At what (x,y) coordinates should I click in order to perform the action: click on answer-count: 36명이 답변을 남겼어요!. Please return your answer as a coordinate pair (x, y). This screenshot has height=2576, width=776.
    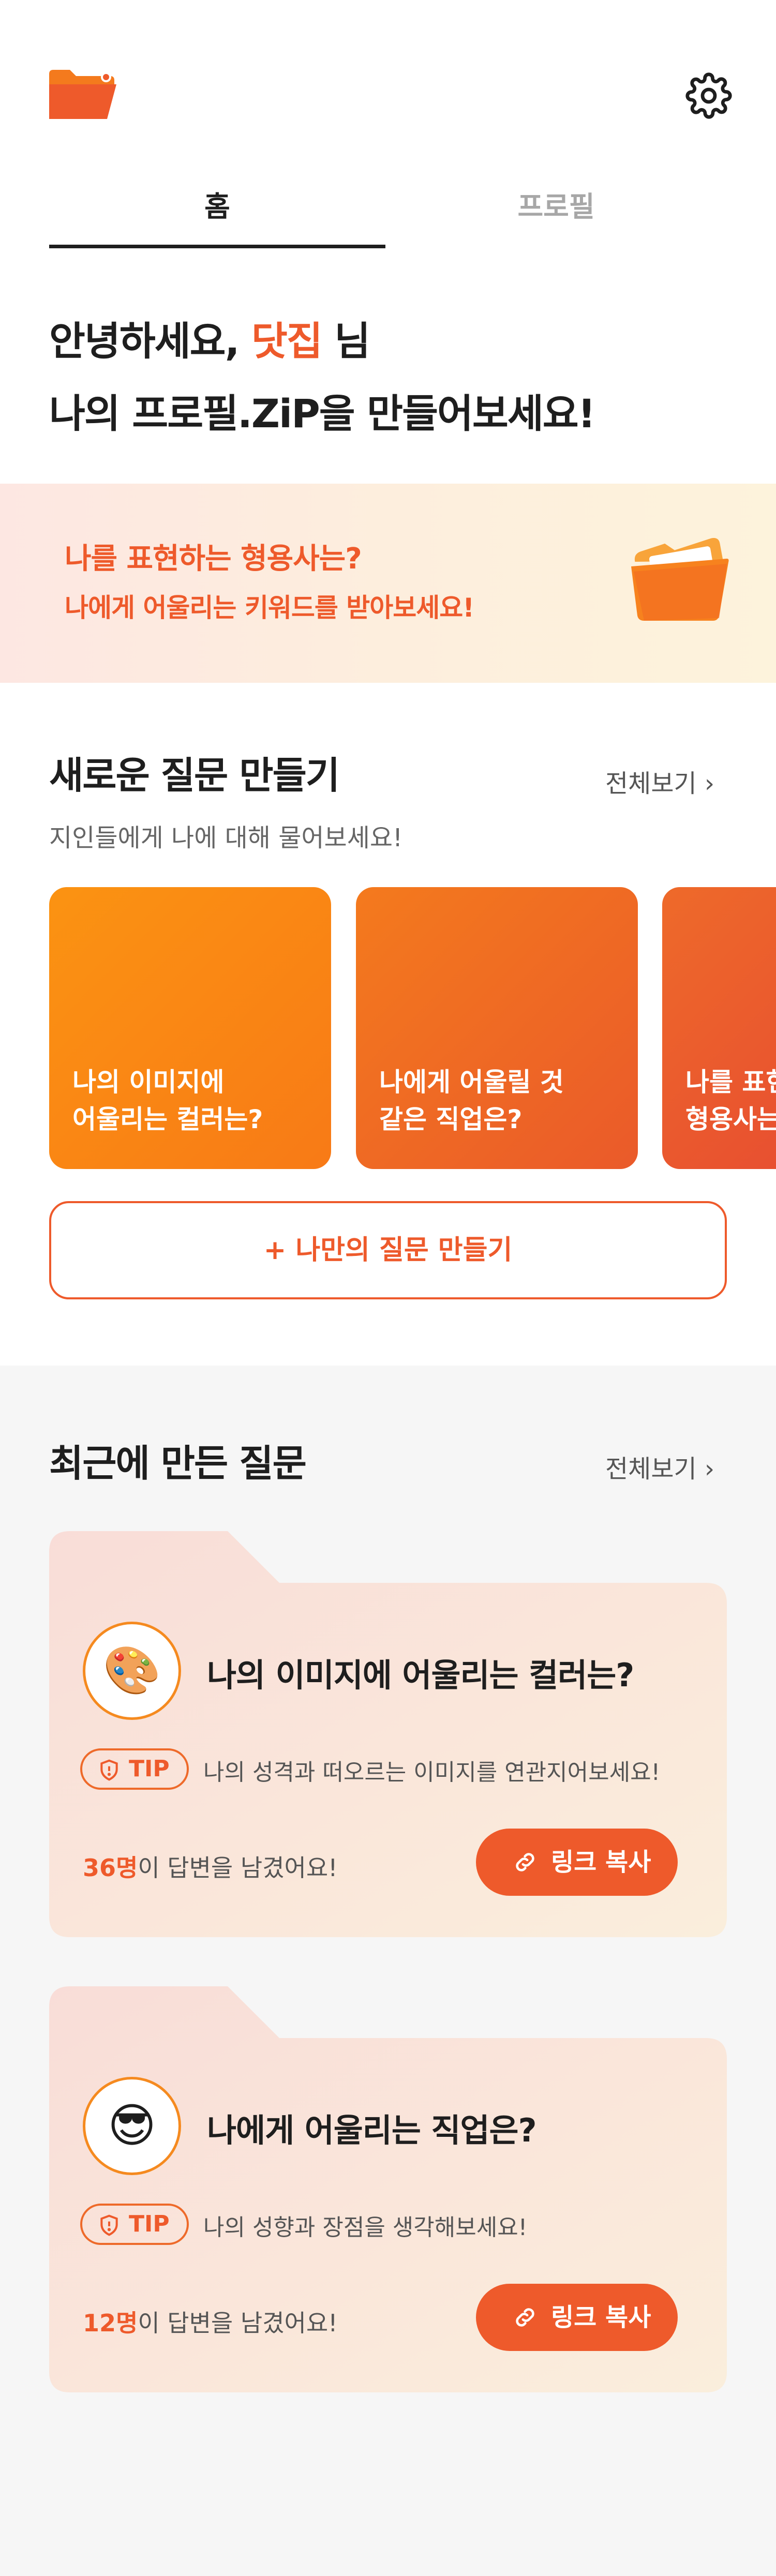
    Looking at the image, I should click on (210, 1866).